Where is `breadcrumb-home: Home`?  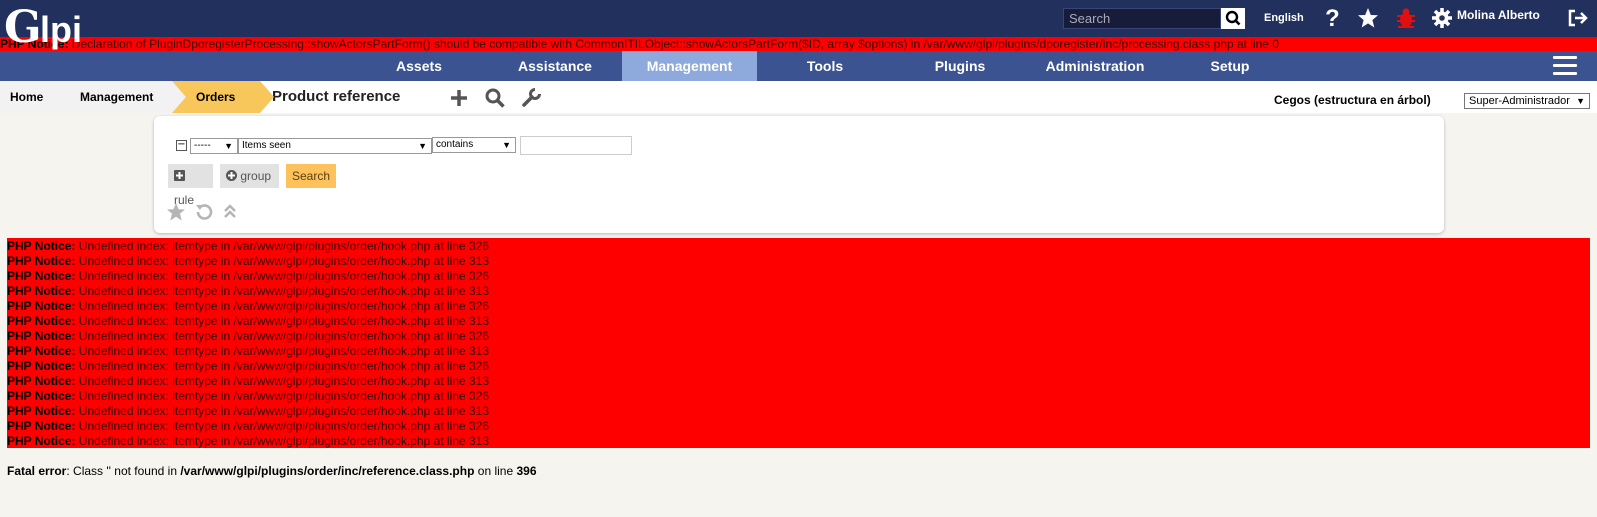
breadcrumb-home: Home is located at coordinates (29, 97).